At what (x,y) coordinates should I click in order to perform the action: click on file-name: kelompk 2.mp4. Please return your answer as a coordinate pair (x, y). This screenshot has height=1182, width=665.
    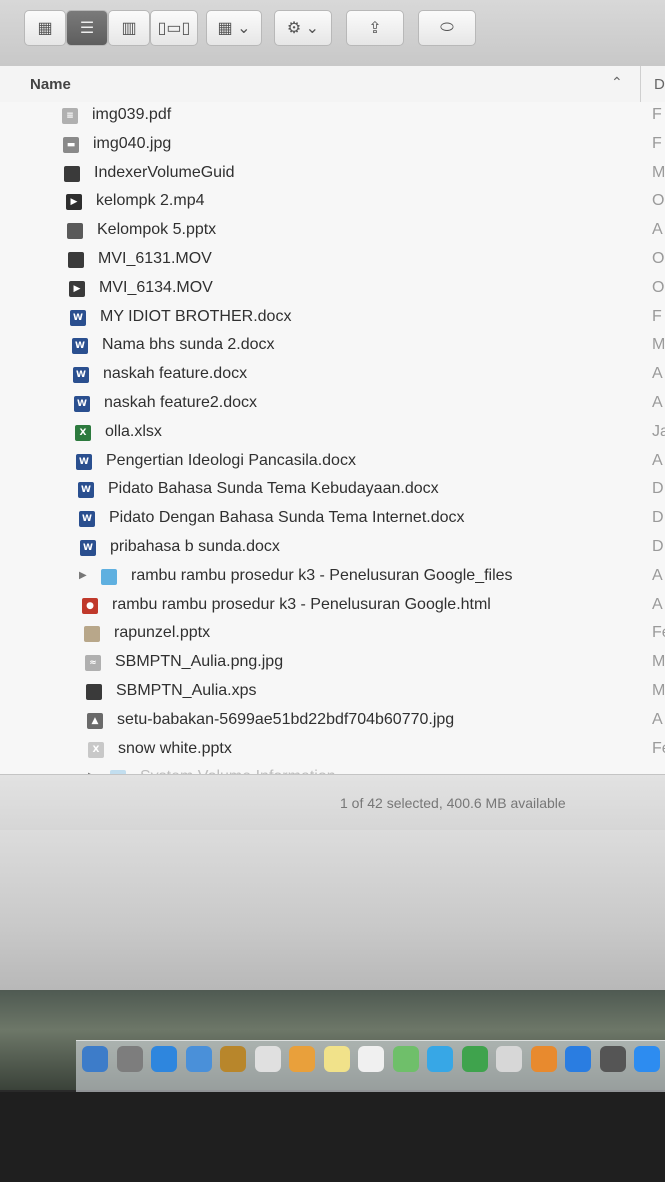
    Looking at the image, I should click on (150, 201).